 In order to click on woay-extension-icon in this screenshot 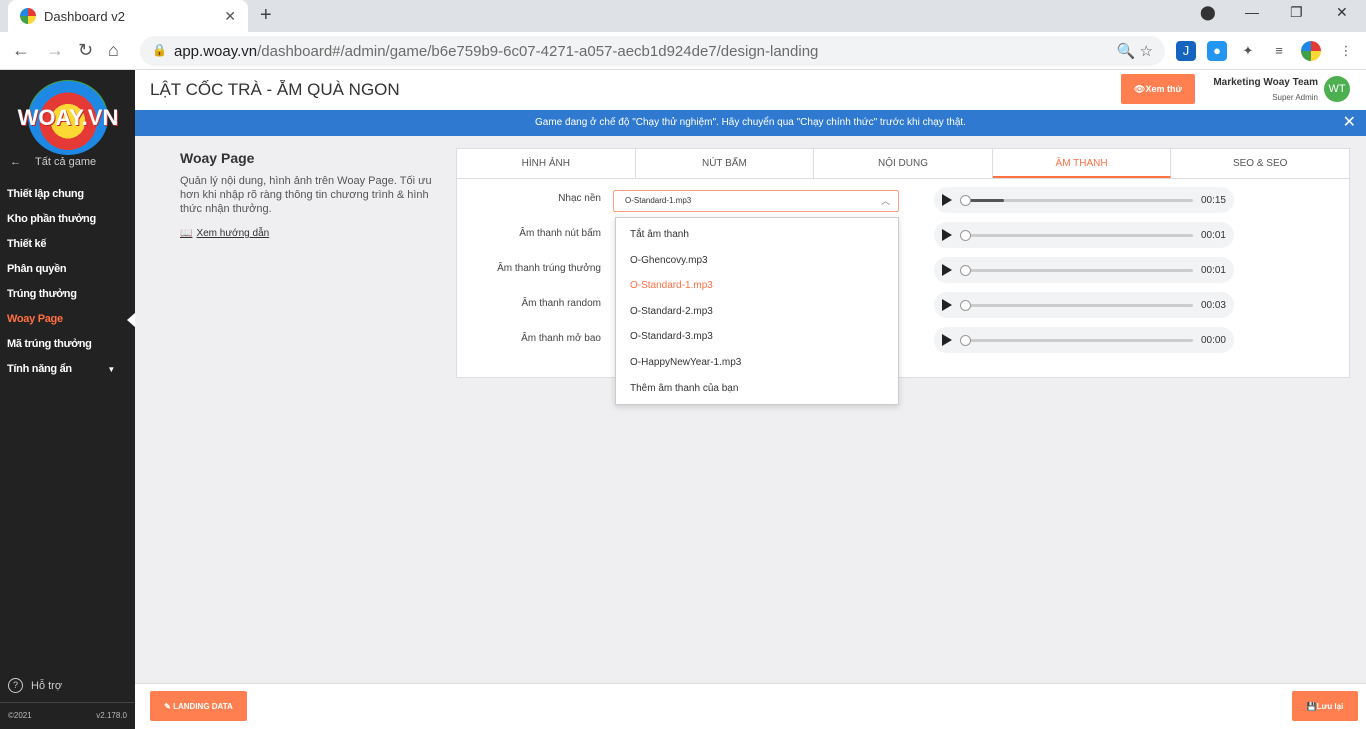, I will do `click(1311, 51)`.